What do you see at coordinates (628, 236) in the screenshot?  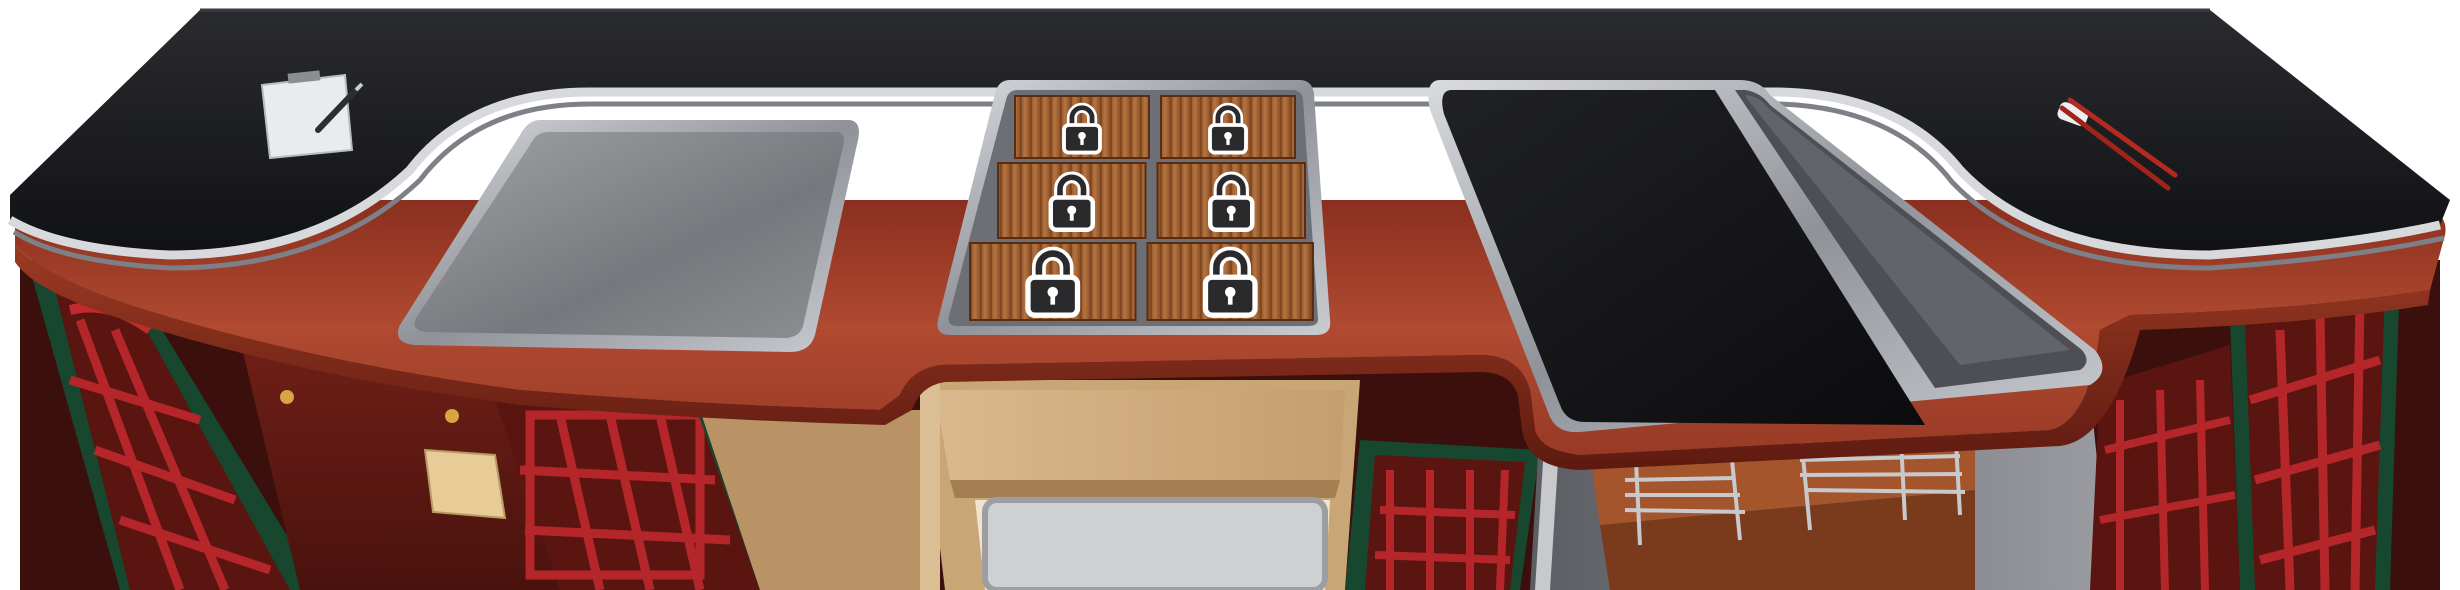 I see `steel-prep-tray` at bounding box center [628, 236].